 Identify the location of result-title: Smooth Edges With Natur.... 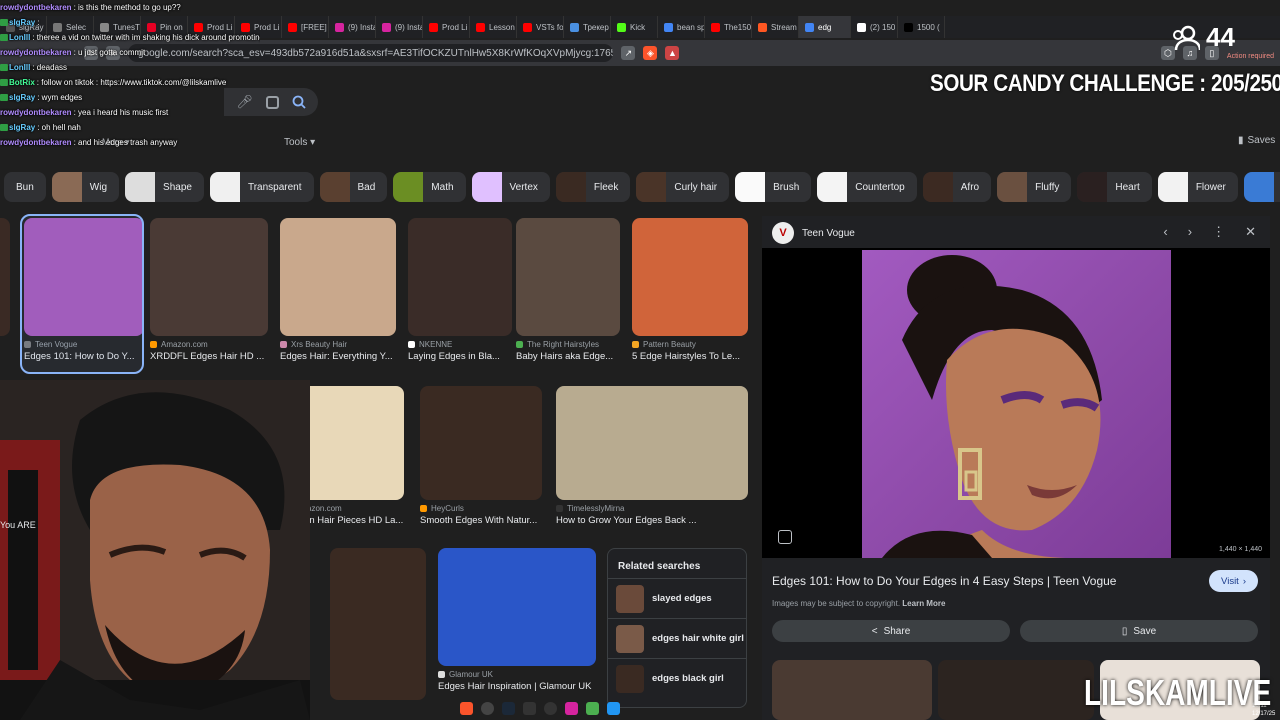
(479, 520).